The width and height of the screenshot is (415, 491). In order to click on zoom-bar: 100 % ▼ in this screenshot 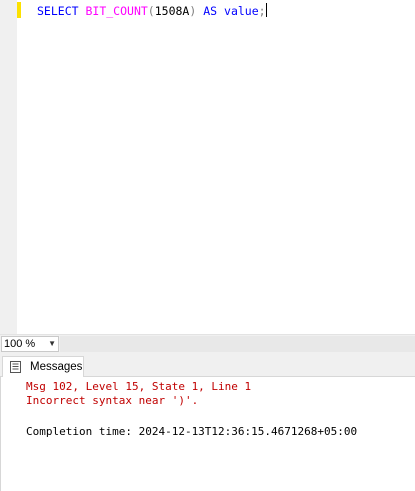, I will do `click(207, 343)`.